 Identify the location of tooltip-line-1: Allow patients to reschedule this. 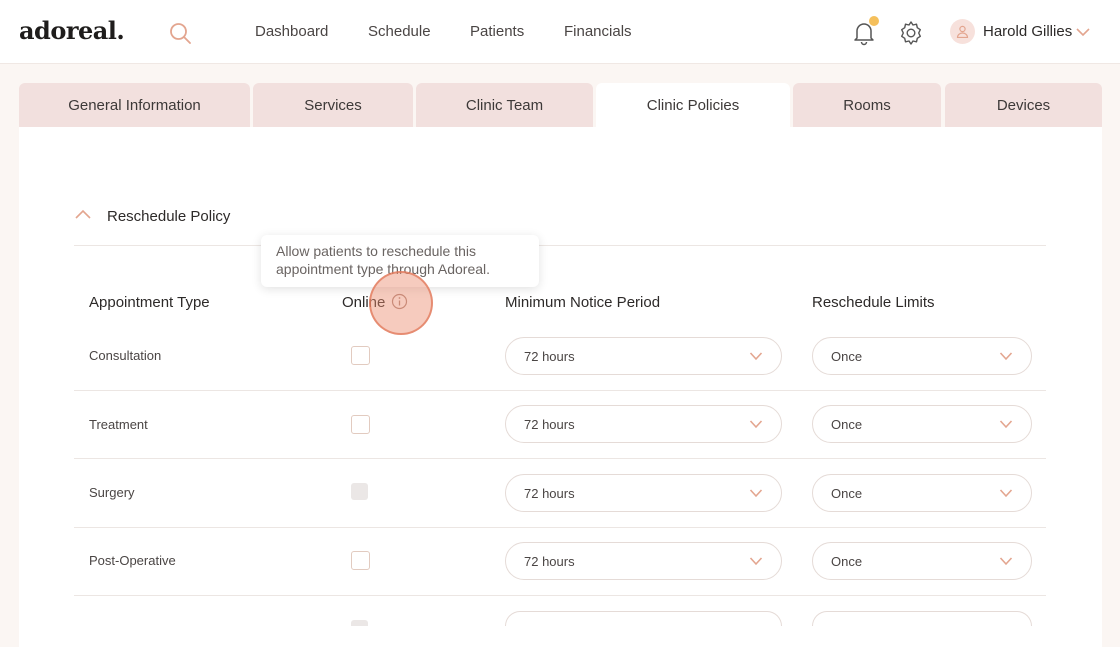
(376, 251).